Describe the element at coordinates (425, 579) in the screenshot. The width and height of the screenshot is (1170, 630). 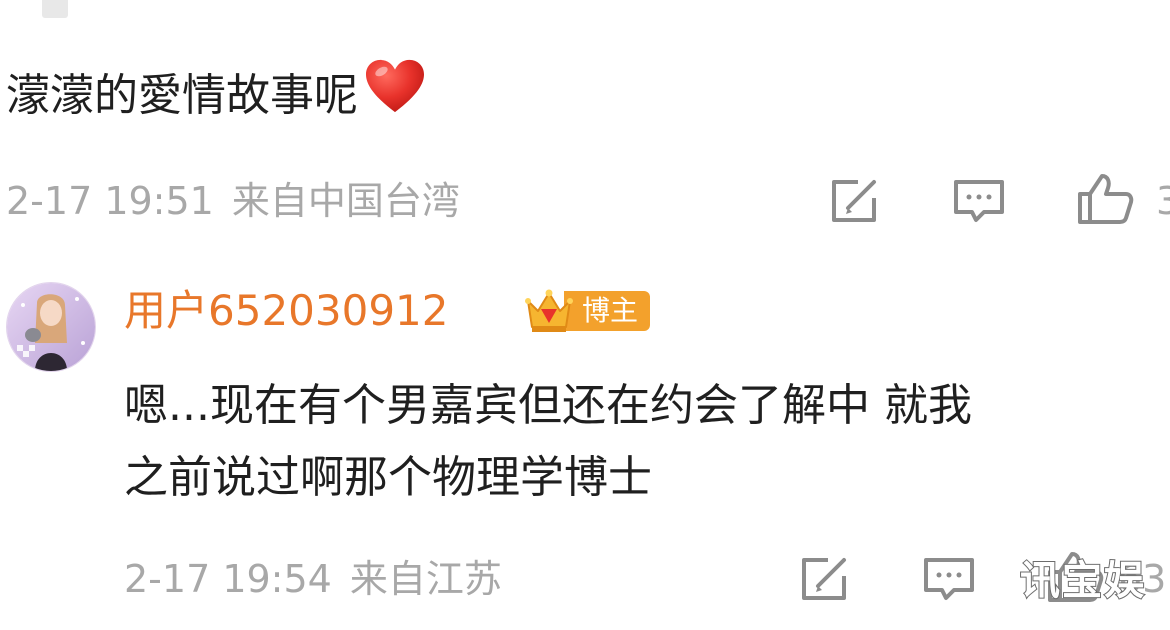
I see `reply-source: 来自江苏` at that location.